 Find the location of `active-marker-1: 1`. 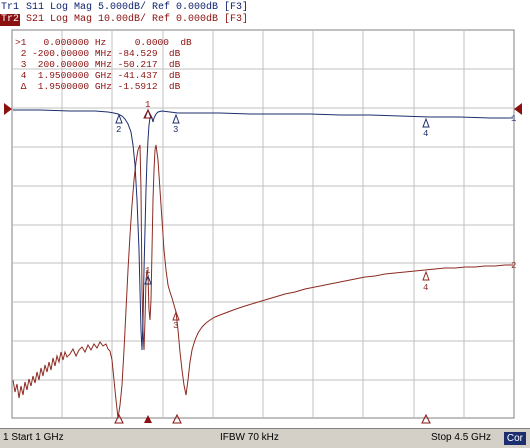

active-marker-1: 1 is located at coordinates (148, 109).